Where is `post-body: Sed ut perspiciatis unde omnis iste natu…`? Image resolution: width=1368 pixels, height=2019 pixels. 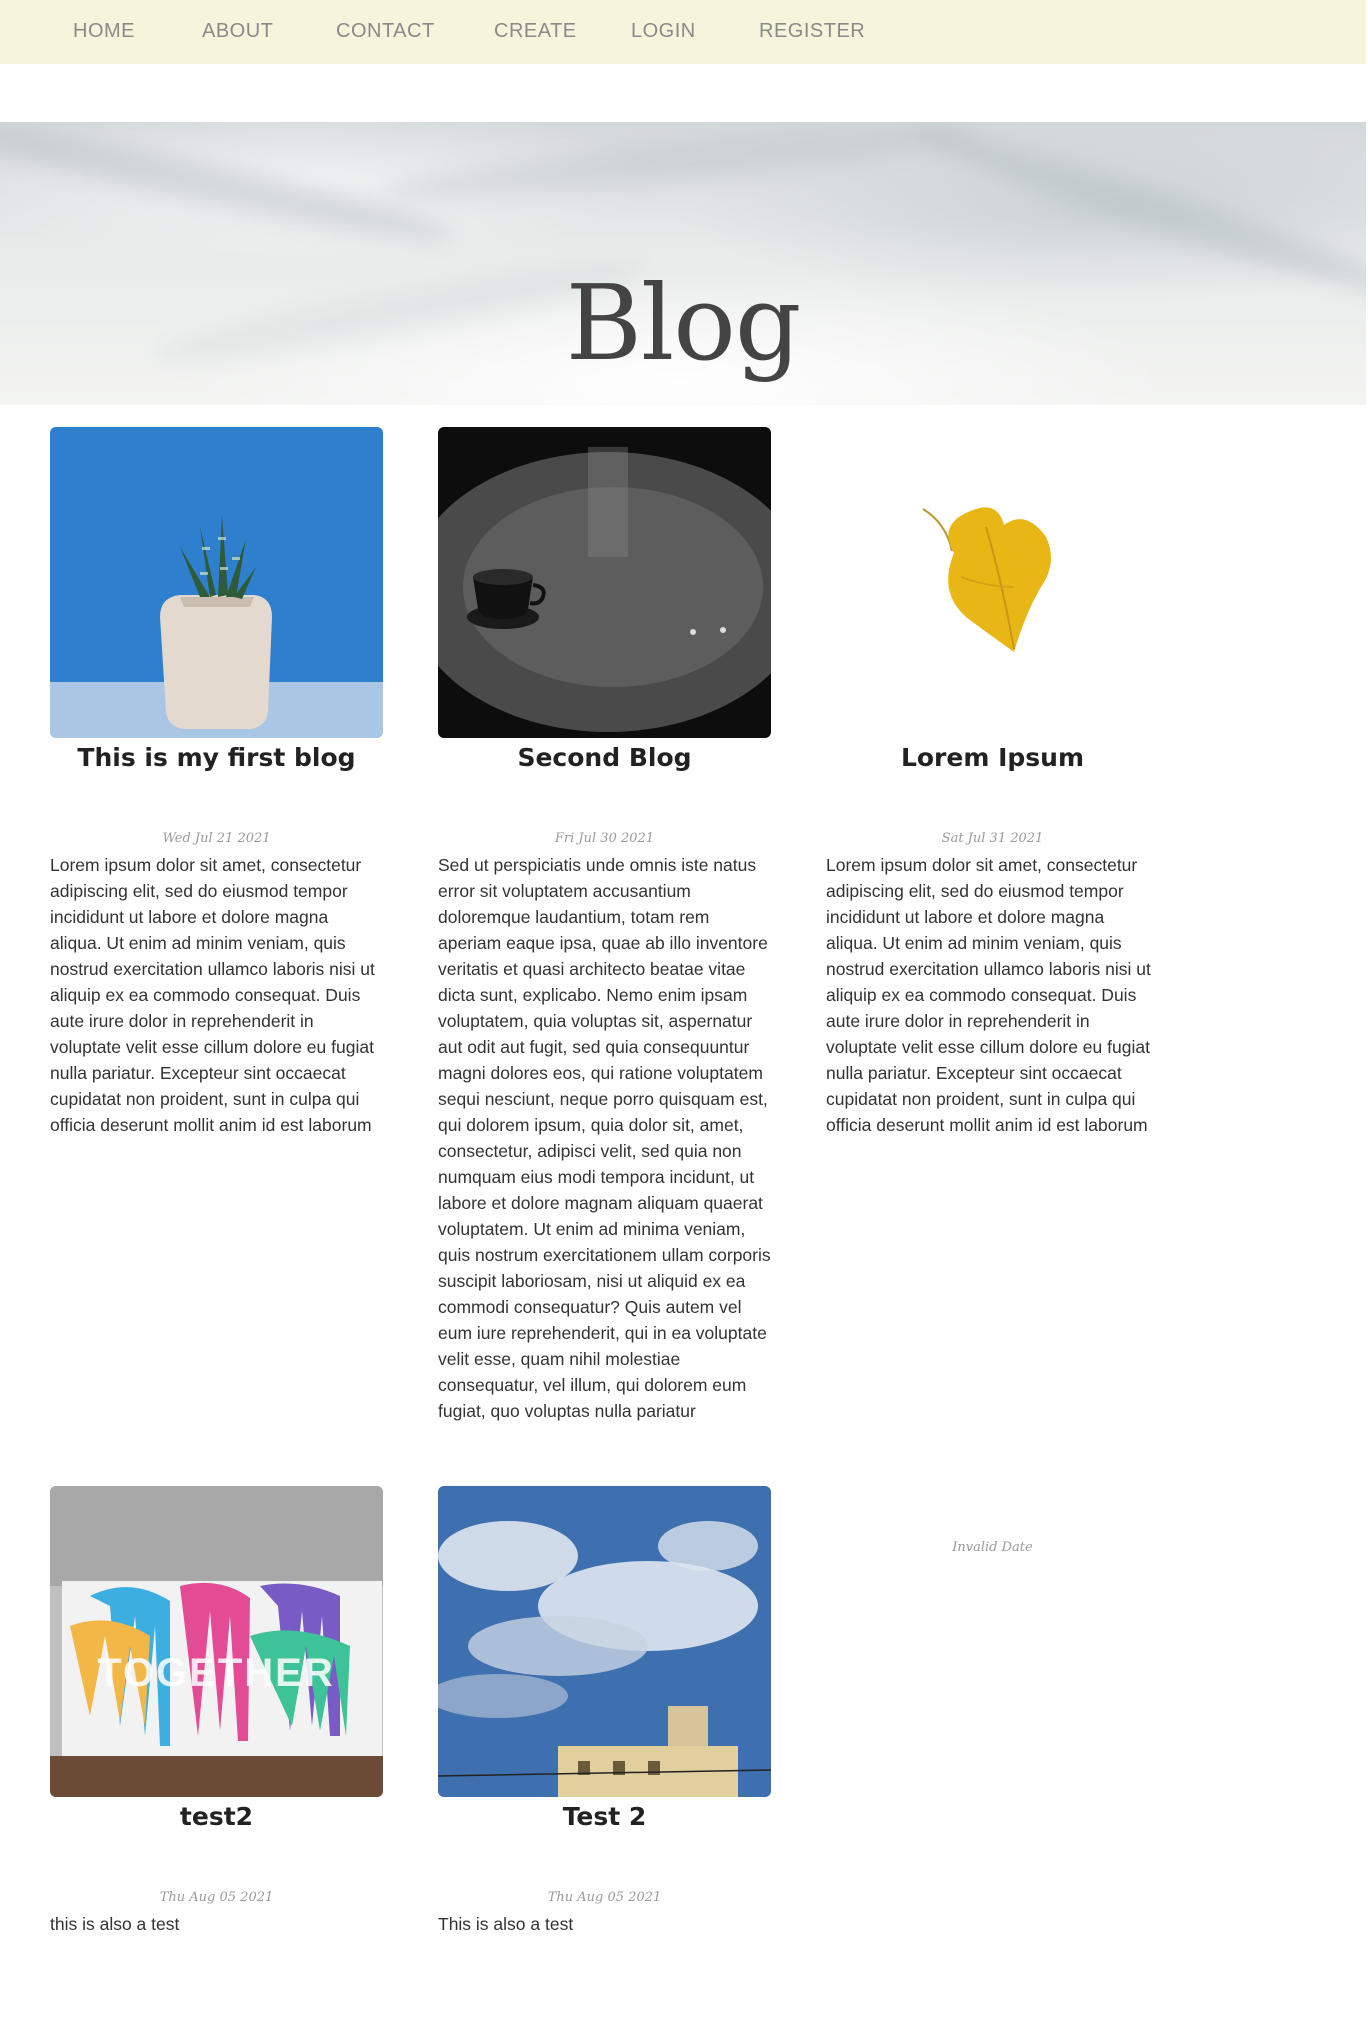 post-body: Sed ut perspiciatis unde omnis iste natu… is located at coordinates (604, 1138).